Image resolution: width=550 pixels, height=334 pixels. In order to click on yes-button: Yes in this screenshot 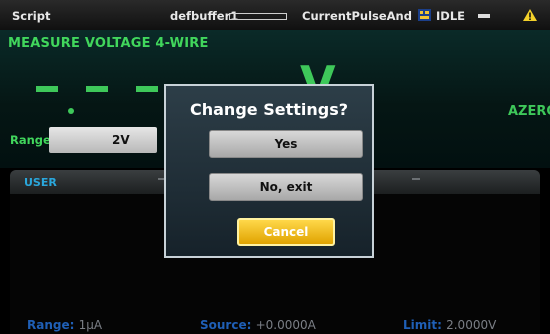, I will do `click(286, 144)`.